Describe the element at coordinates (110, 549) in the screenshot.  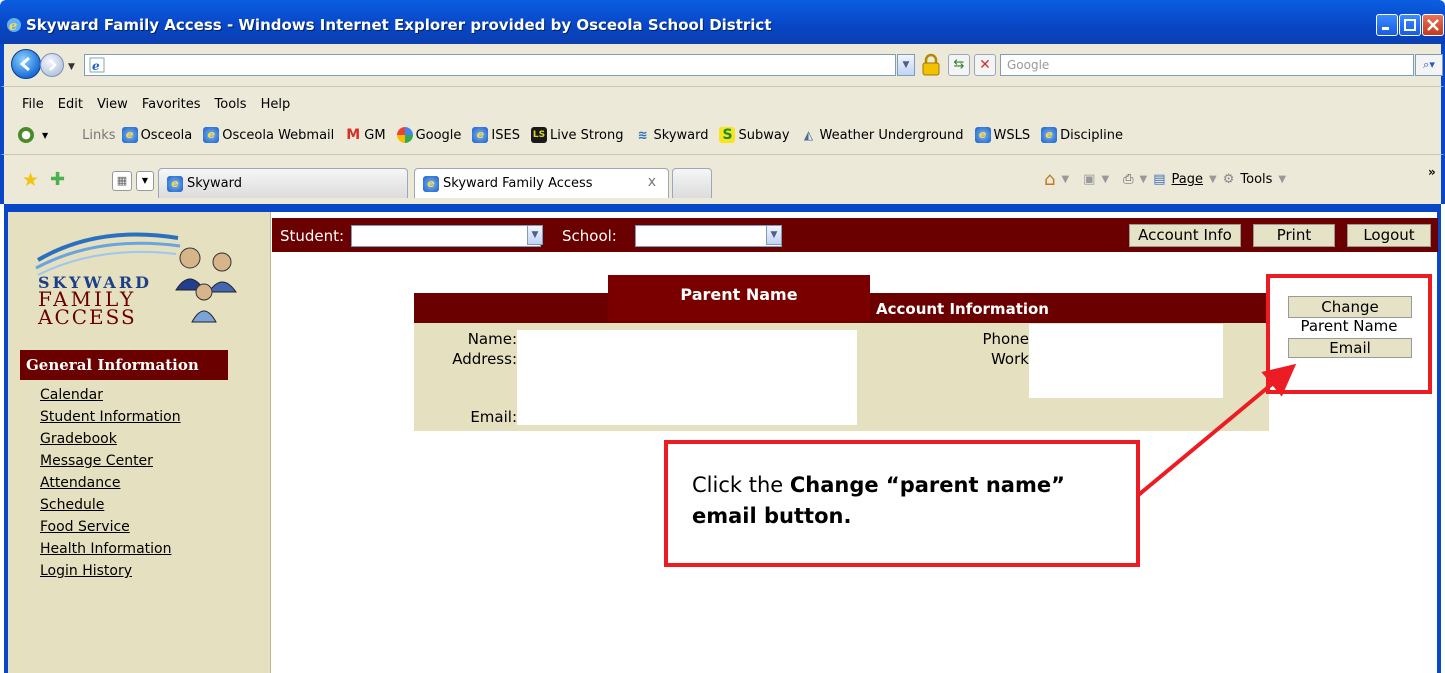
I see `sidebar-item-health-information: Health Information` at that location.